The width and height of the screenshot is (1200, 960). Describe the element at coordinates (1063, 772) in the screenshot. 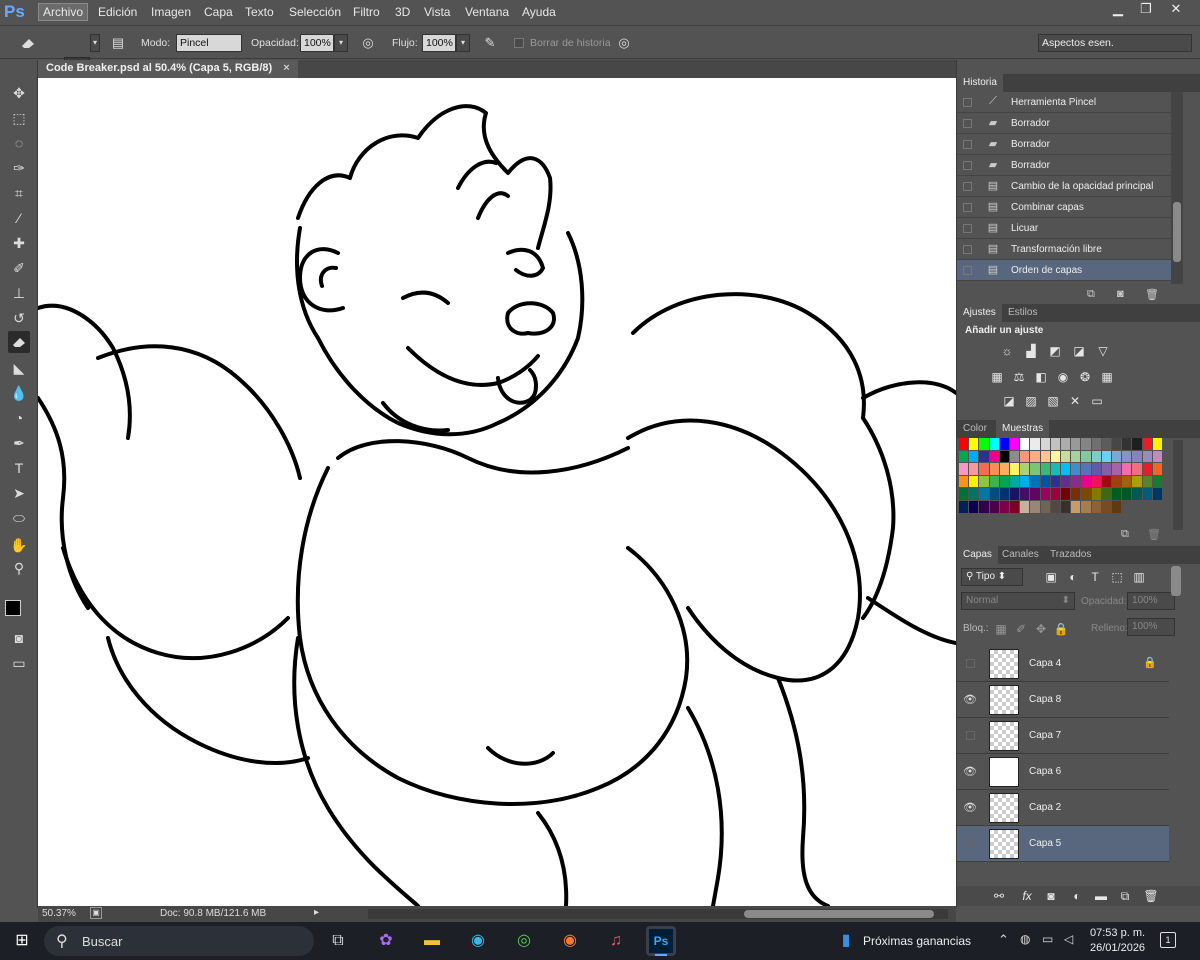

I see `layer-row: 👁 Capa 6` at that location.